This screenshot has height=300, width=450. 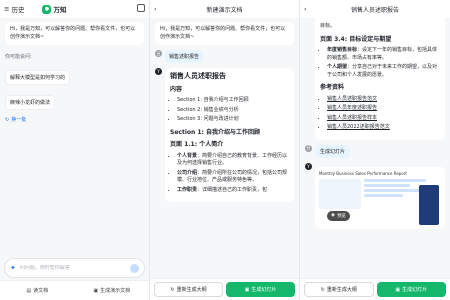 What do you see at coordinates (235, 189) in the screenshot?
I see `bullet-value: 详细描述自己的工作职责，包` at bounding box center [235, 189].